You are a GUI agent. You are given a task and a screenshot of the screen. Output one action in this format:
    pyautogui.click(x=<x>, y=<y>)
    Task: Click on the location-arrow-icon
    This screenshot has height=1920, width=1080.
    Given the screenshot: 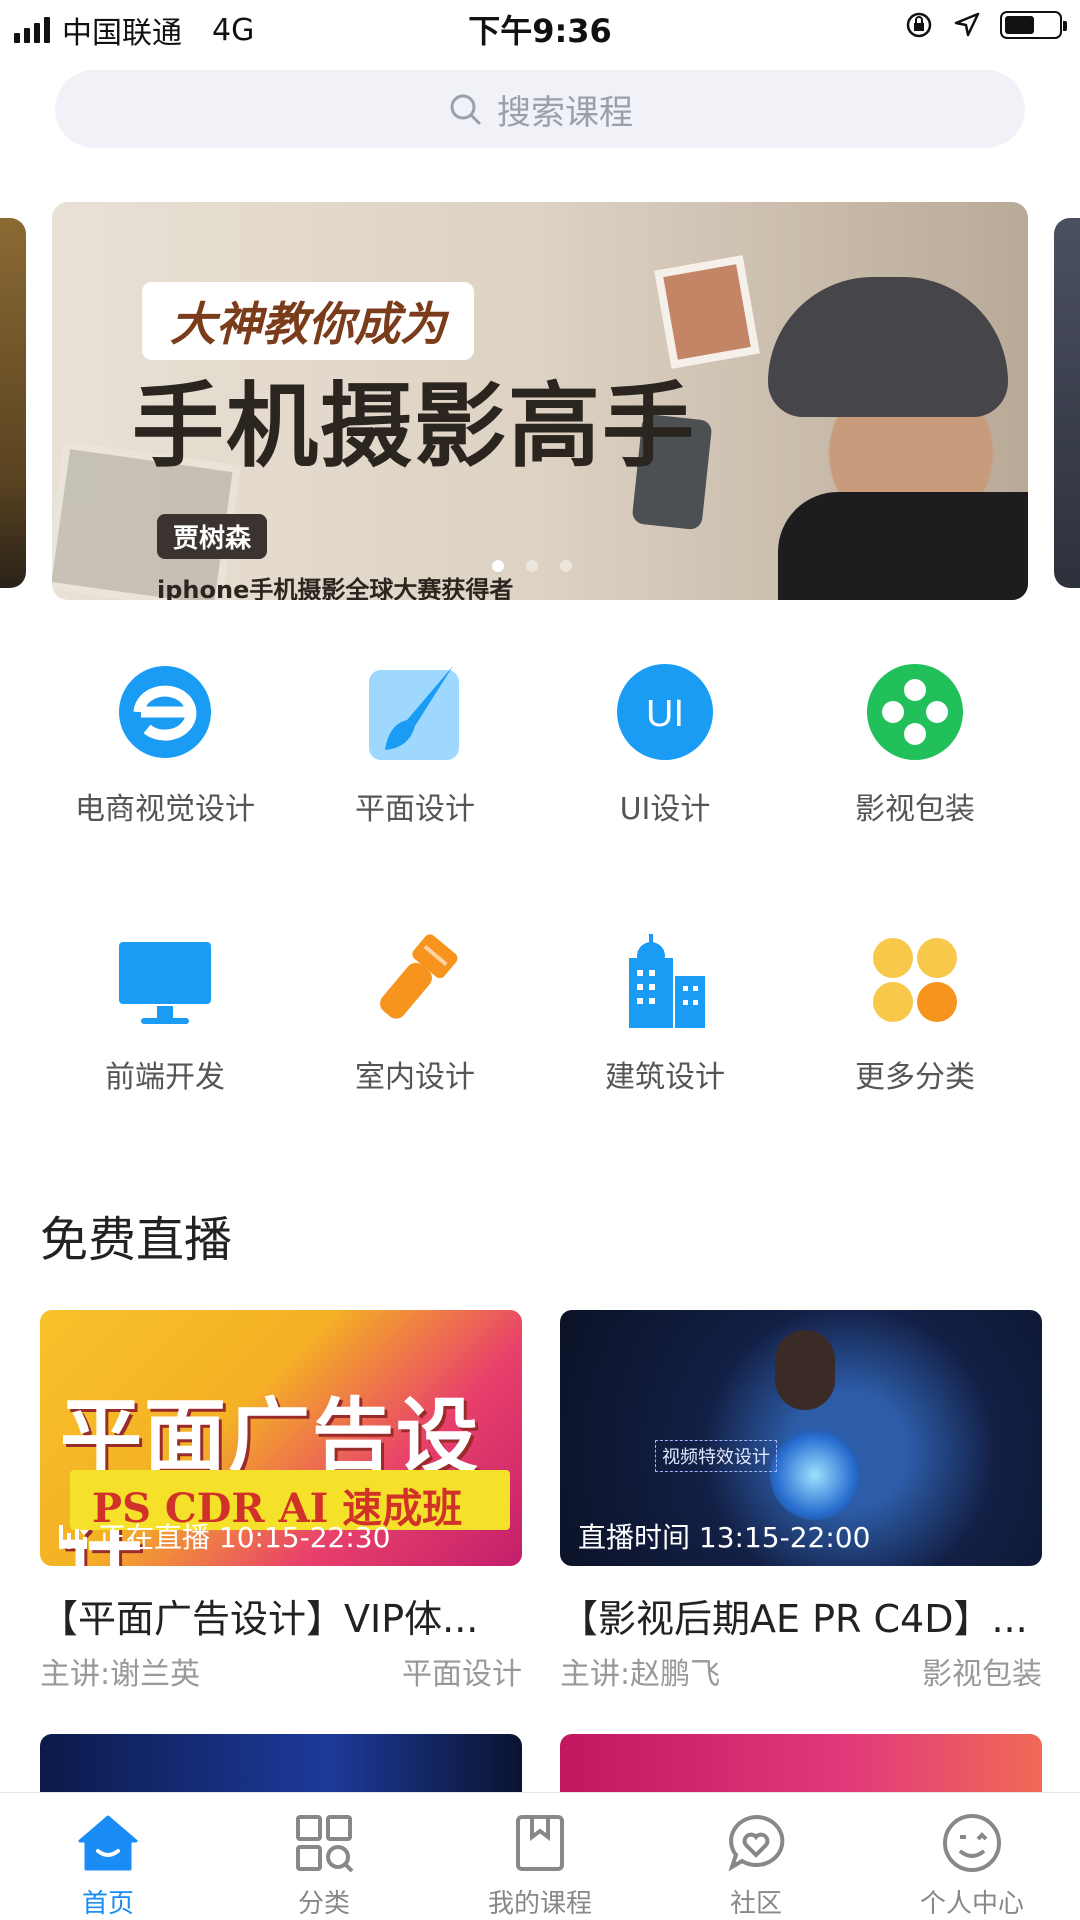 What is the action you would take?
    pyautogui.click(x=967, y=24)
    